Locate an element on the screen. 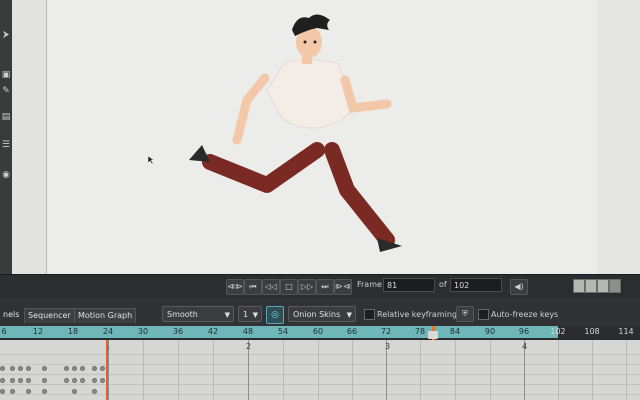  interpolation-dropdown: Smooth ▼ is located at coordinates (198, 314).